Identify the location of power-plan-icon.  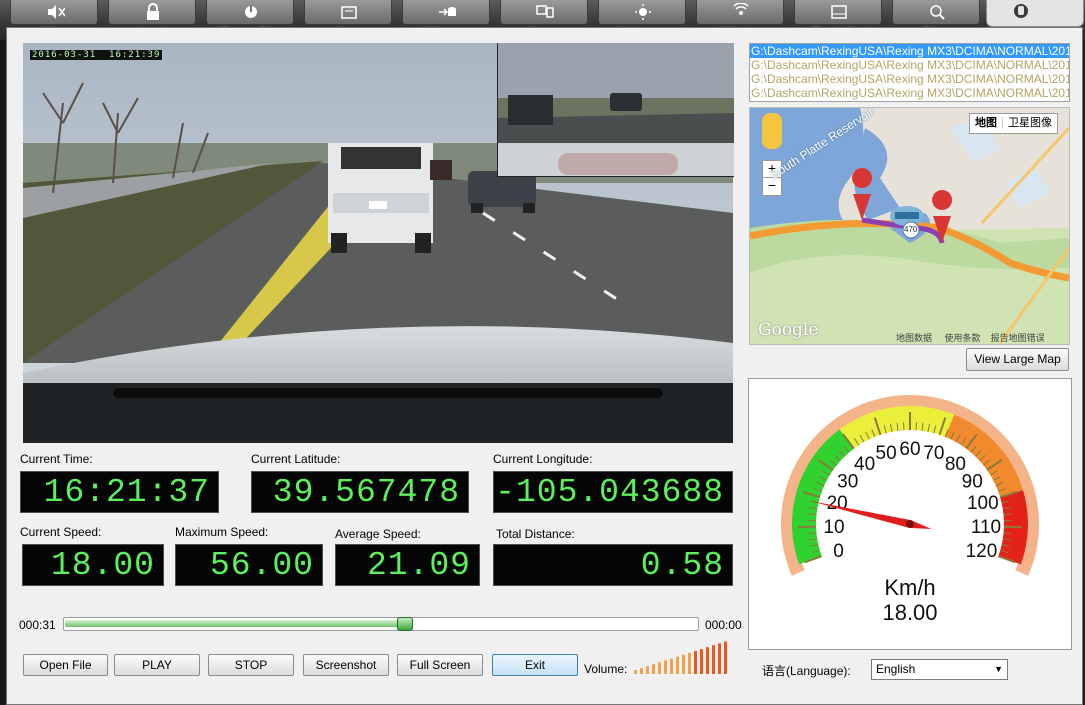
(251, 11).